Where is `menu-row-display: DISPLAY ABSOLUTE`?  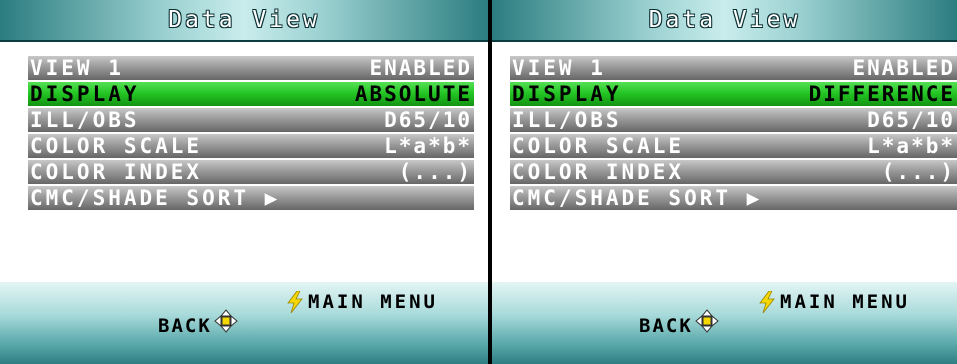
menu-row-display: DISPLAY ABSOLUTE is located at coordinates (251, 94).